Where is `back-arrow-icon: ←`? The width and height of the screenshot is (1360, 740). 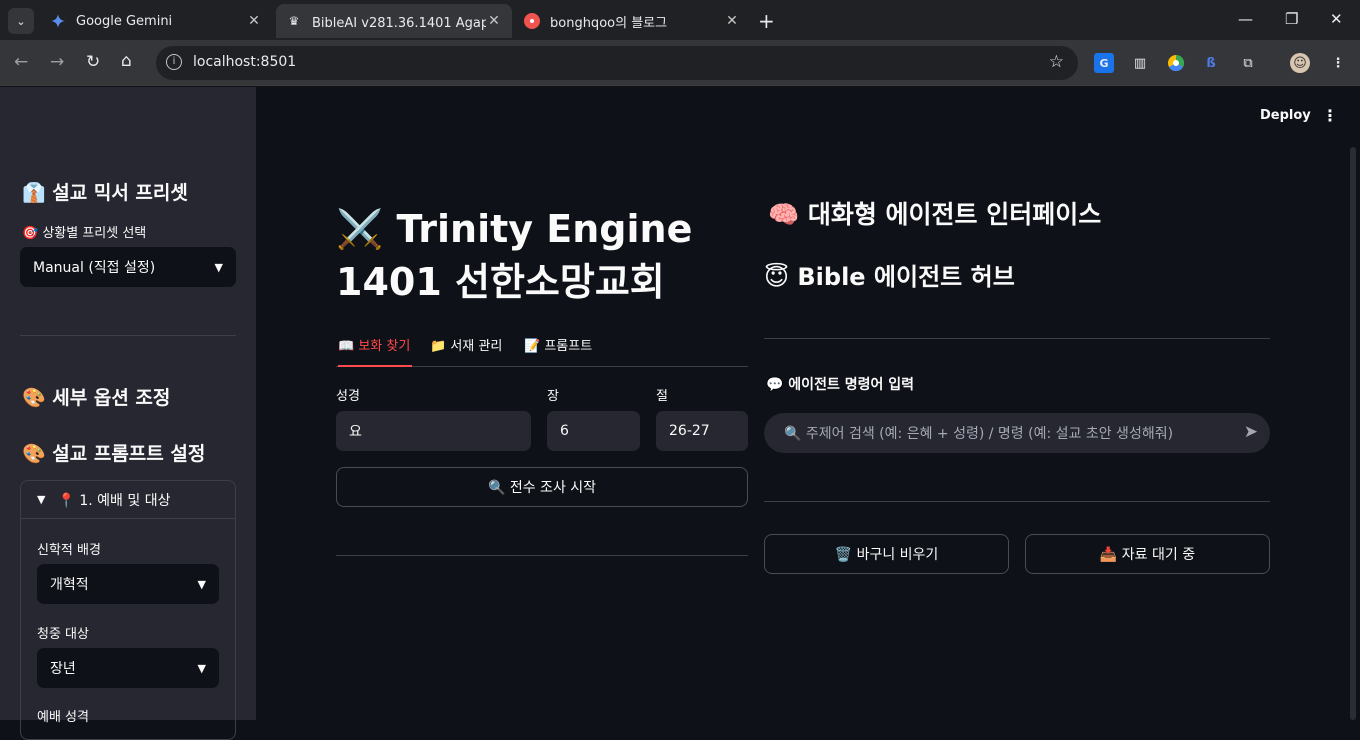
back-arrow-icon: ← is located at coordinates (21, 62).